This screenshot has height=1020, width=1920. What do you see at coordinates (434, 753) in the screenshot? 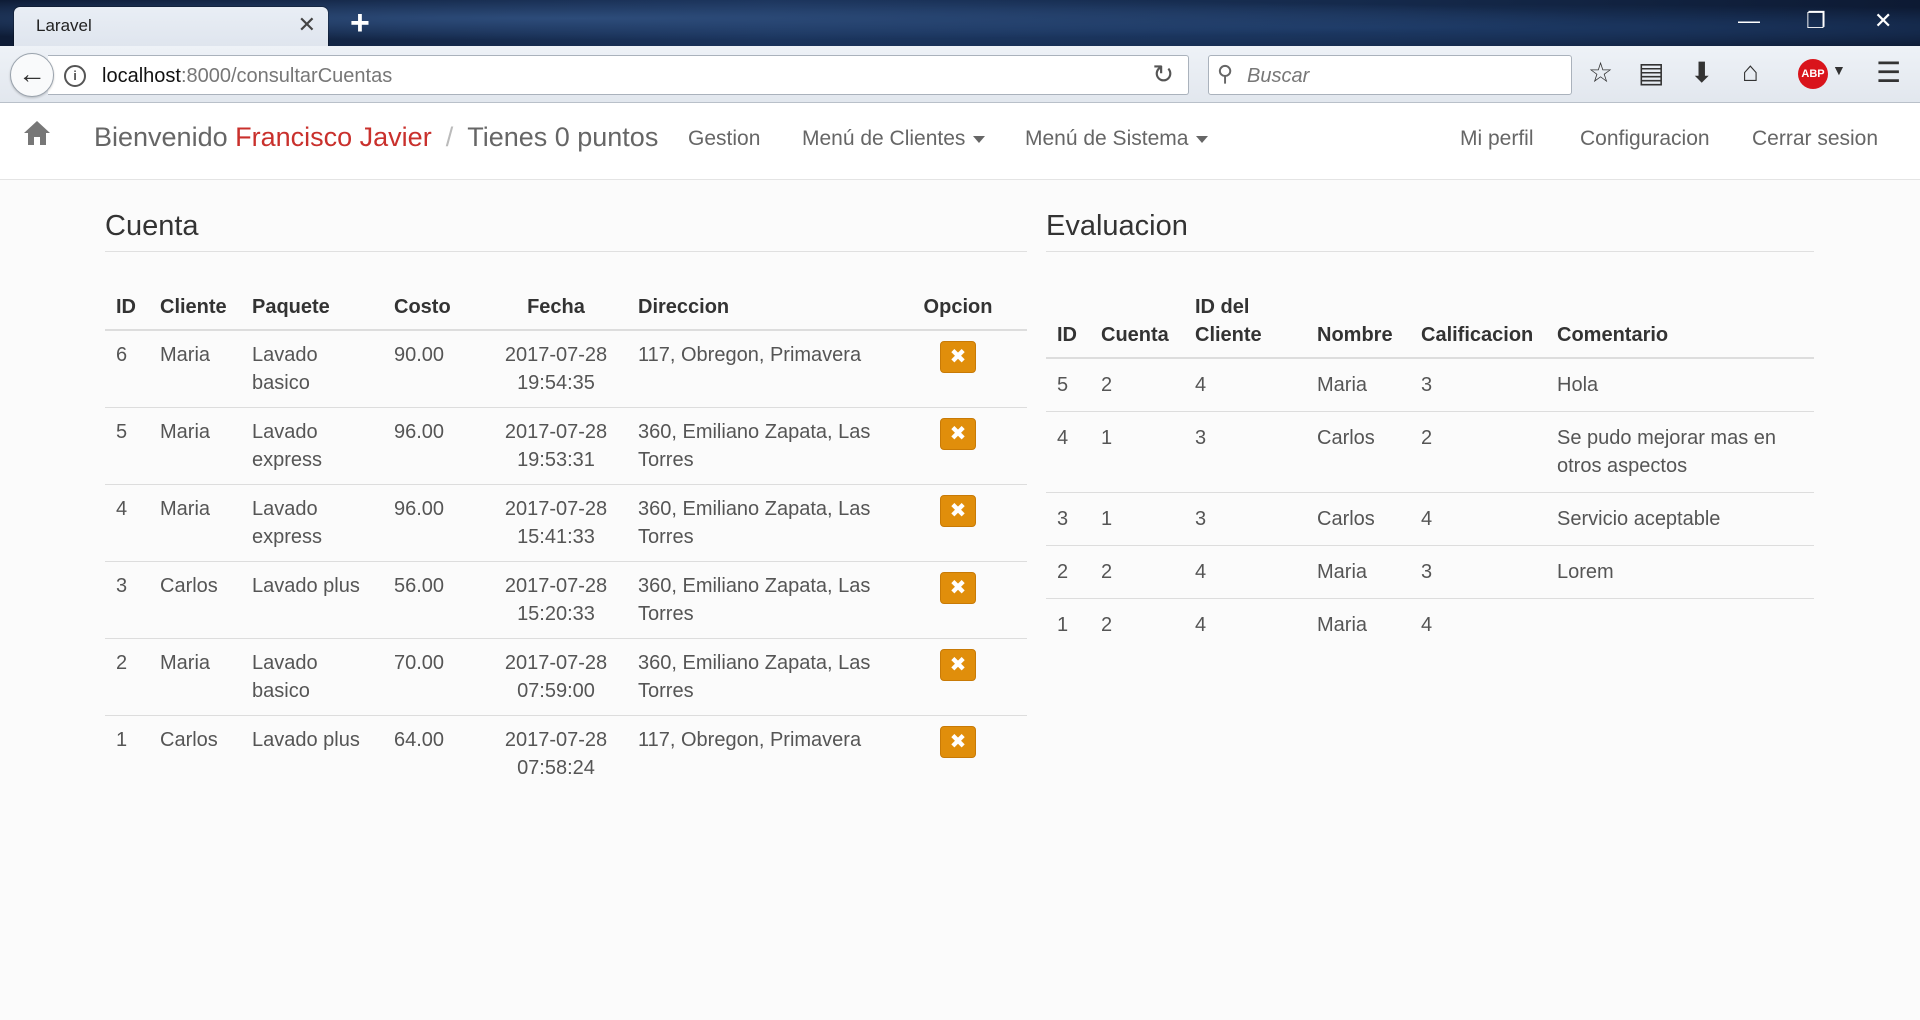
I see `cell-costo: 64.00` at bounding box center [434, 753].